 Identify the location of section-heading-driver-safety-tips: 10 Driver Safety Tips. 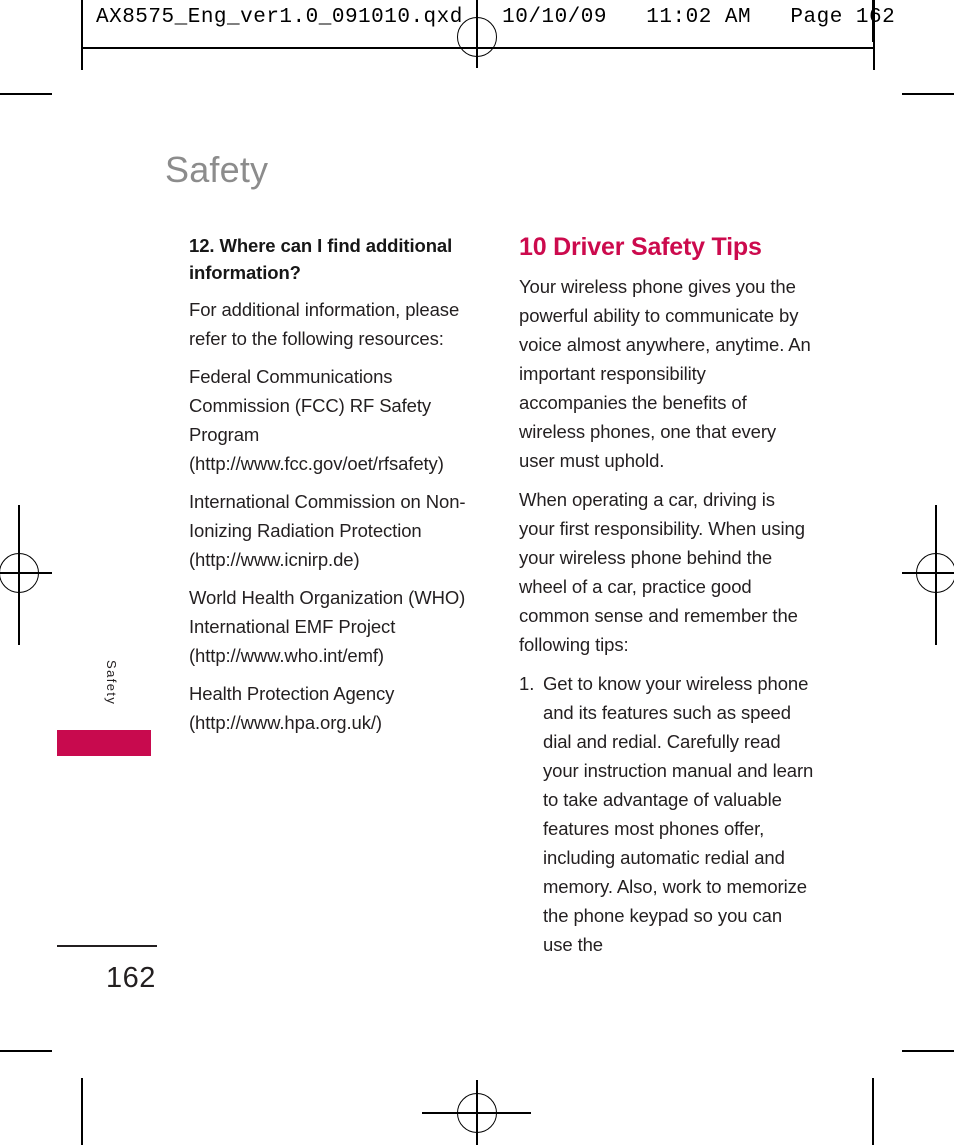
(640, 247).